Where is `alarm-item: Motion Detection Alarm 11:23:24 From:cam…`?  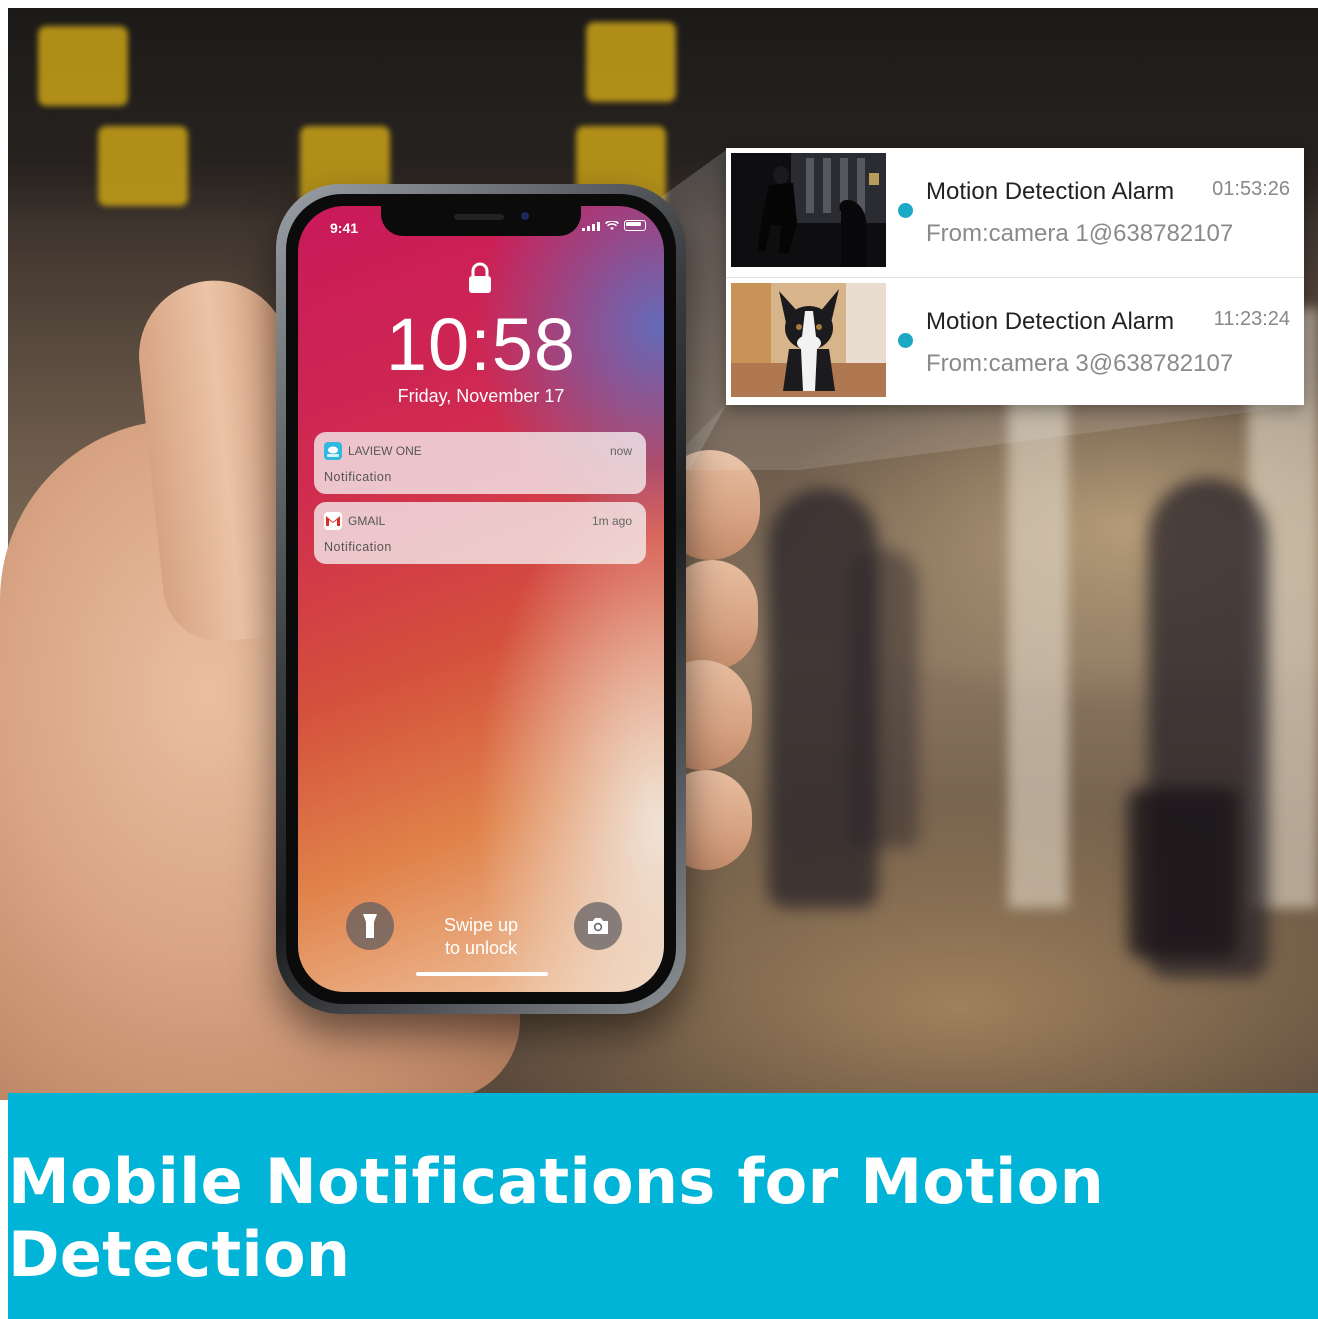 alarm-item: Motion Detection Alarm 11:23:24 From:cam… is located at coordinates (1015, 341).